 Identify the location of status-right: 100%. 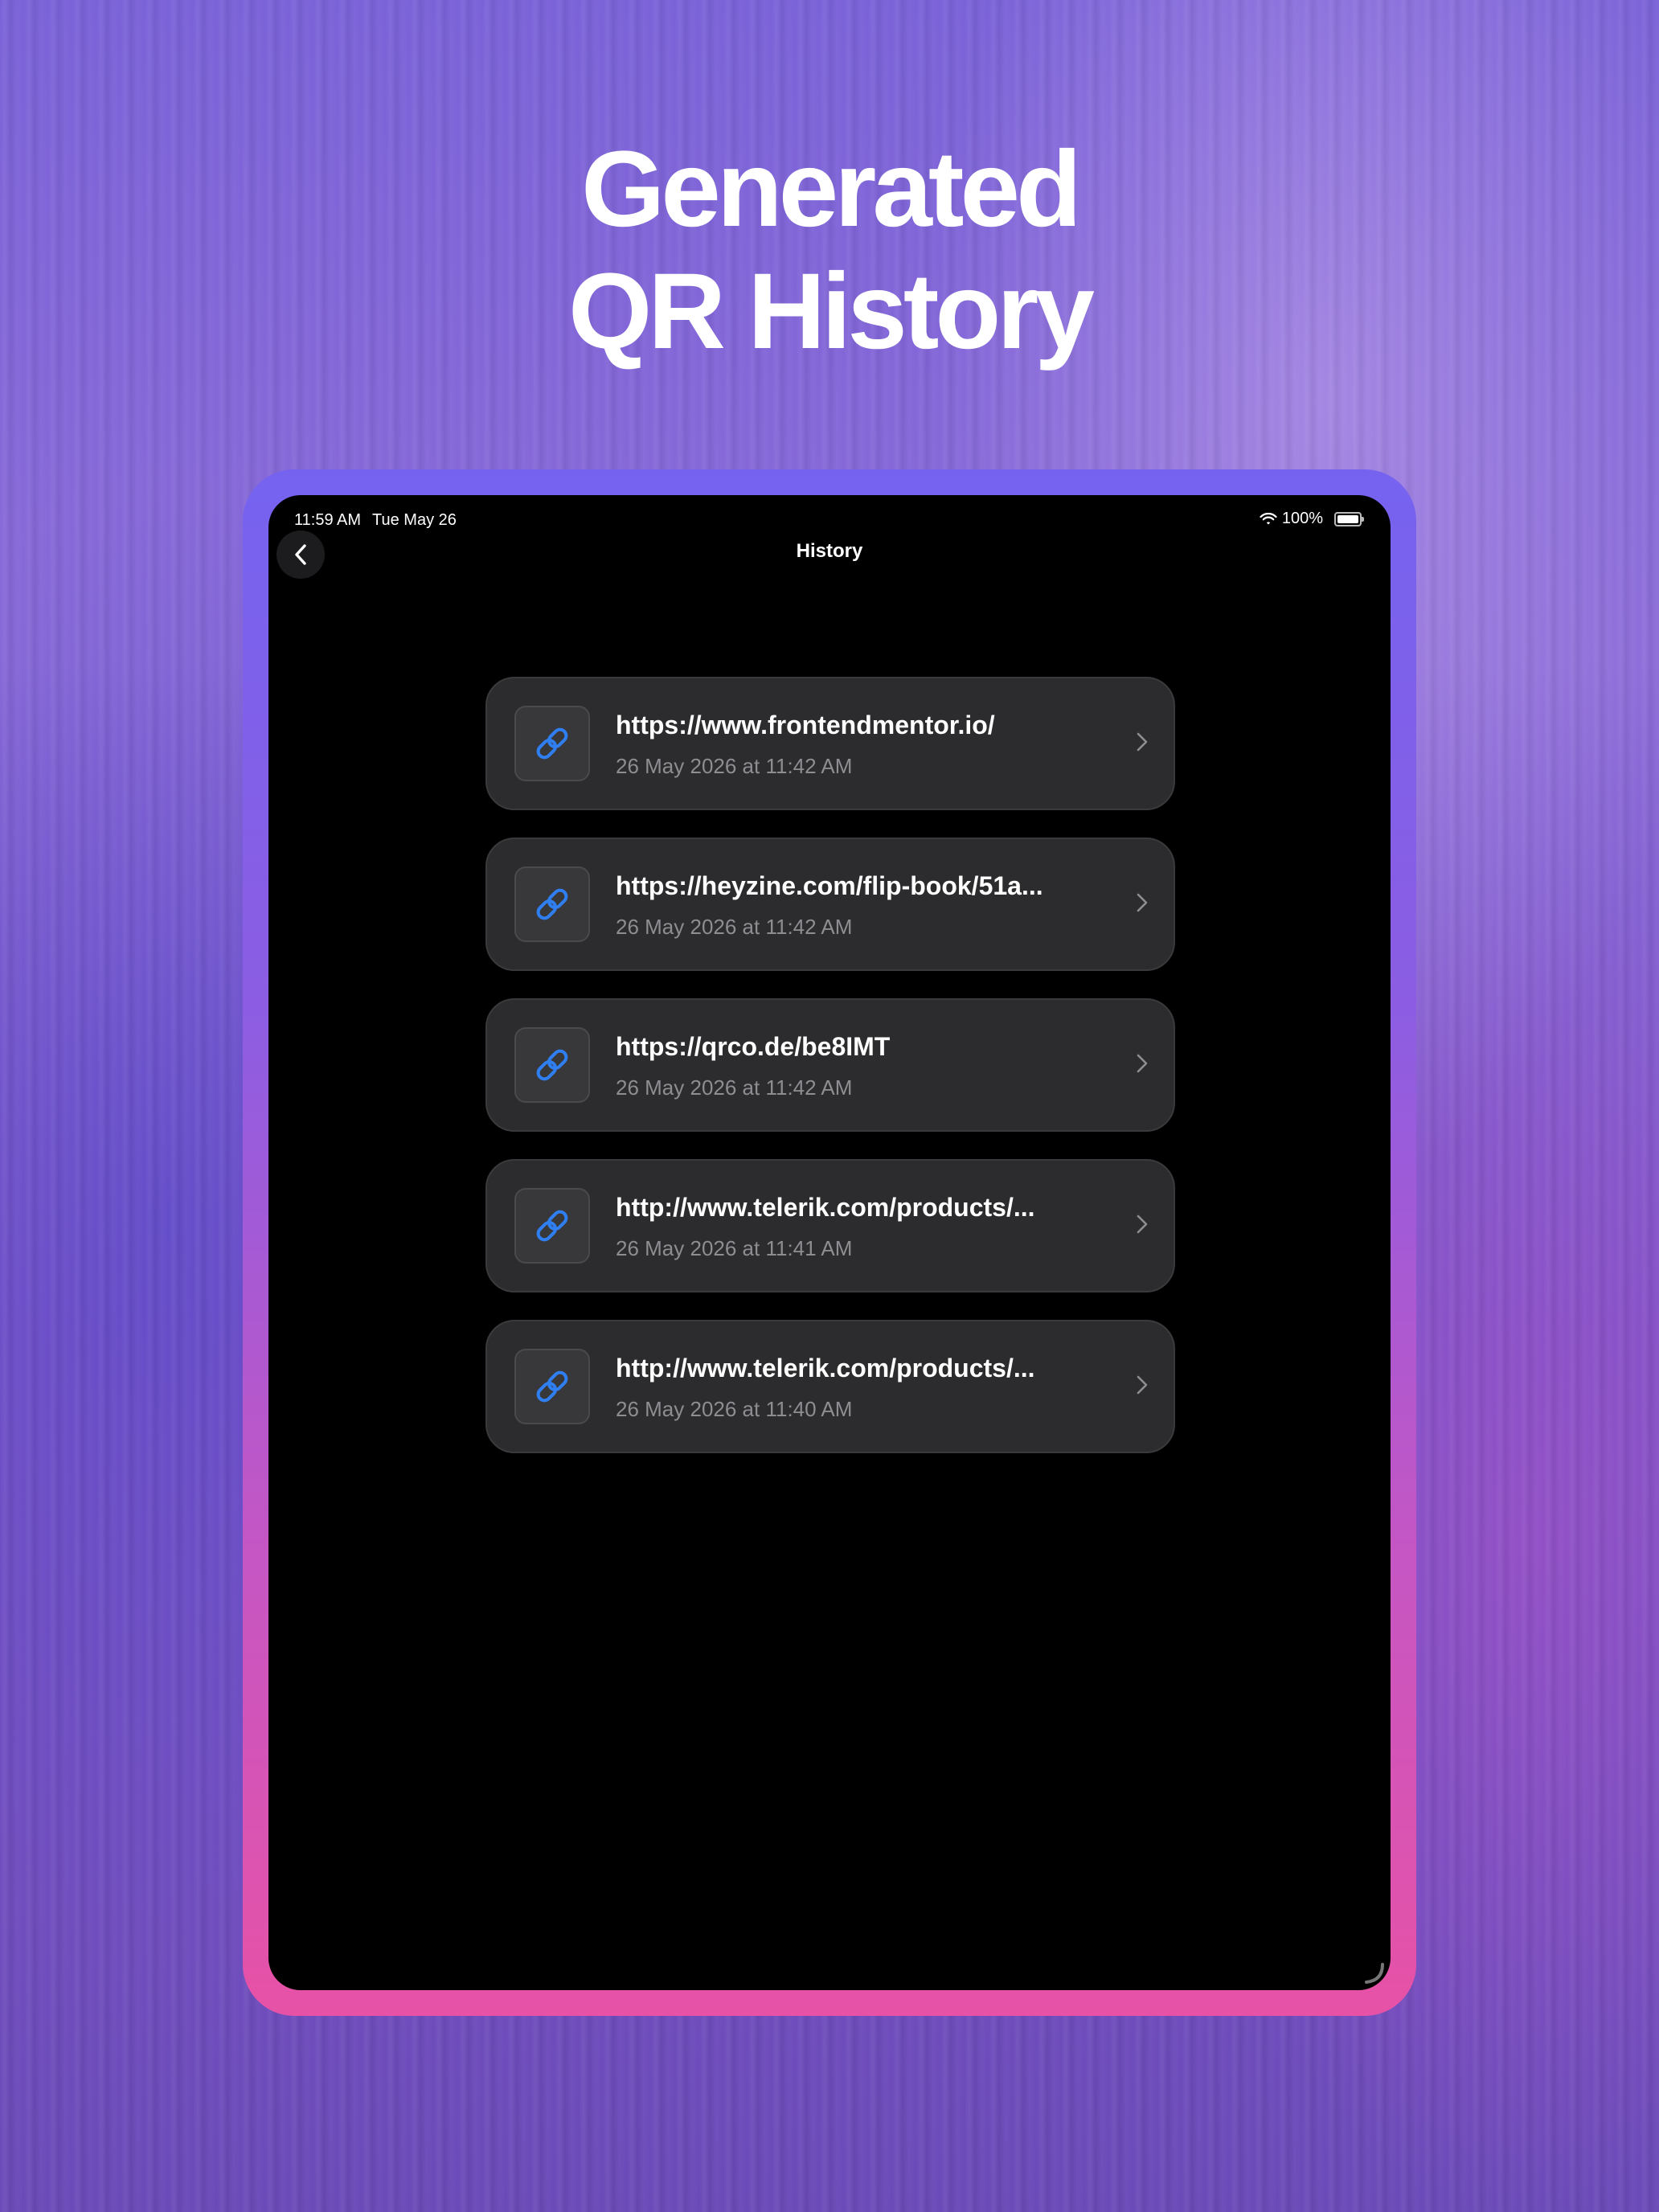
(1312, 519).